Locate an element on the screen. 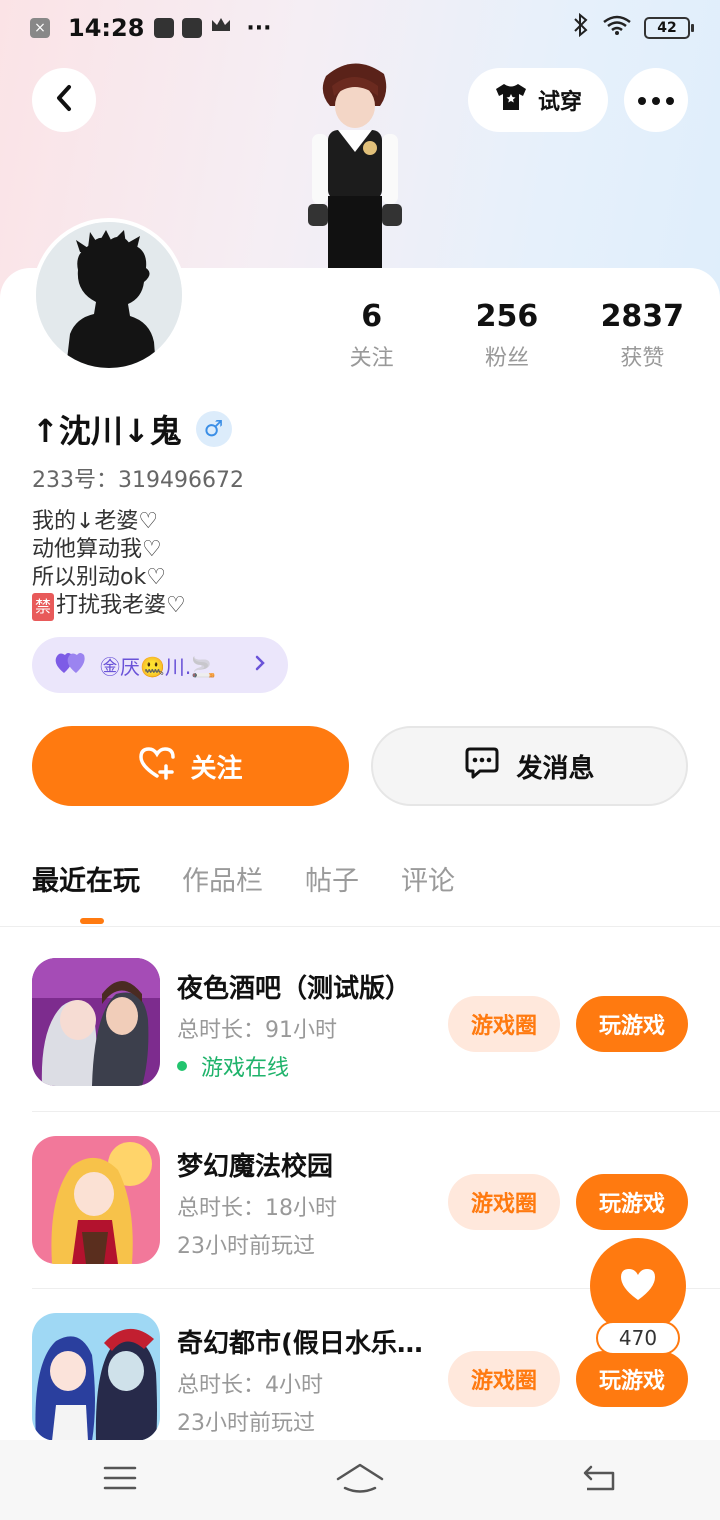 This screenshot has height=1520, width=720. no-sim-icon: × is located at coordinates (40, 28).